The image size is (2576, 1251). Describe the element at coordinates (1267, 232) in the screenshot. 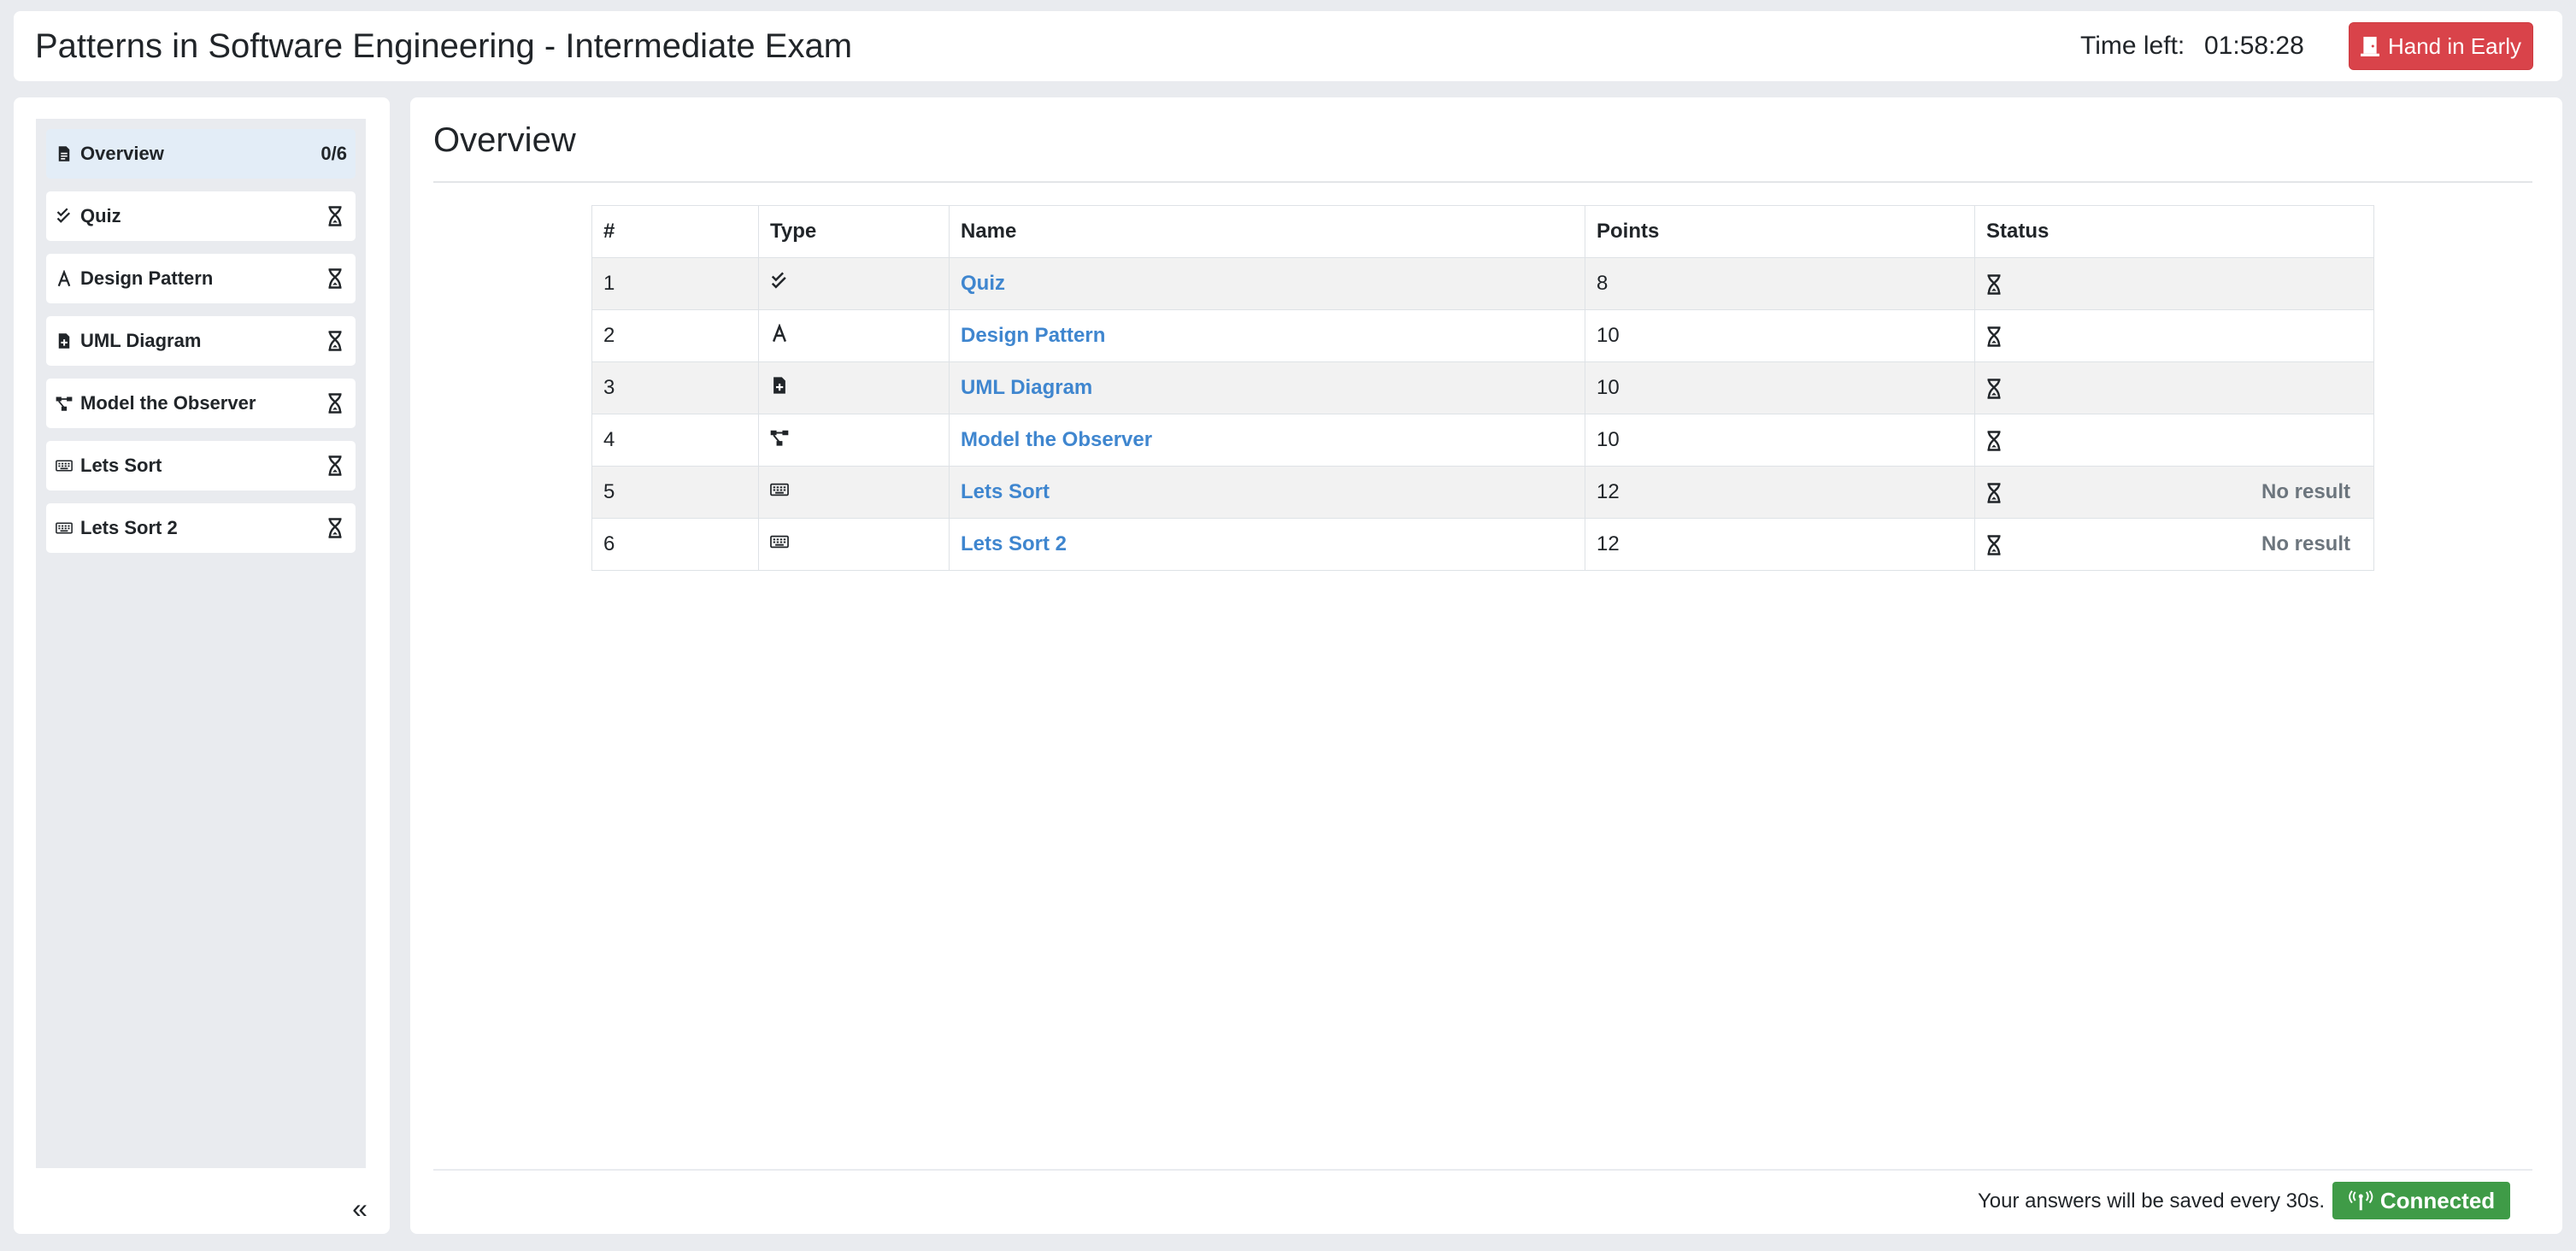

I see `column-header-name: Name` at that location.